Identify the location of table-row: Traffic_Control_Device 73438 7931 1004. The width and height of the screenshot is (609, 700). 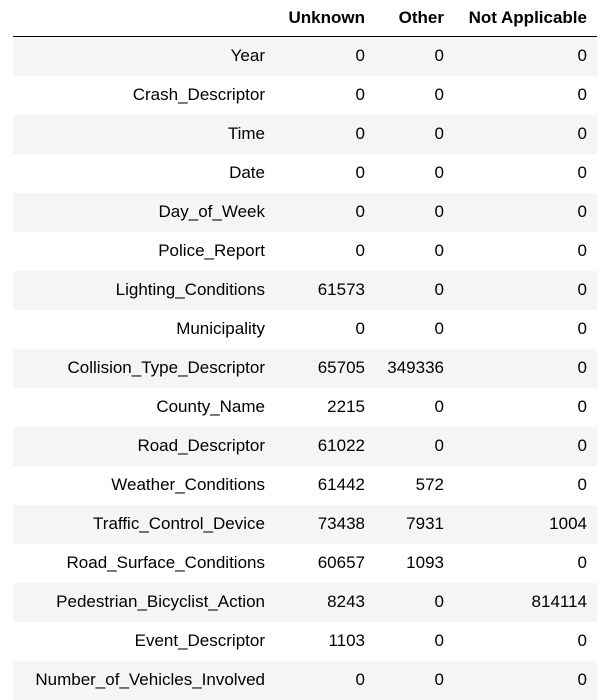
(305, 524).